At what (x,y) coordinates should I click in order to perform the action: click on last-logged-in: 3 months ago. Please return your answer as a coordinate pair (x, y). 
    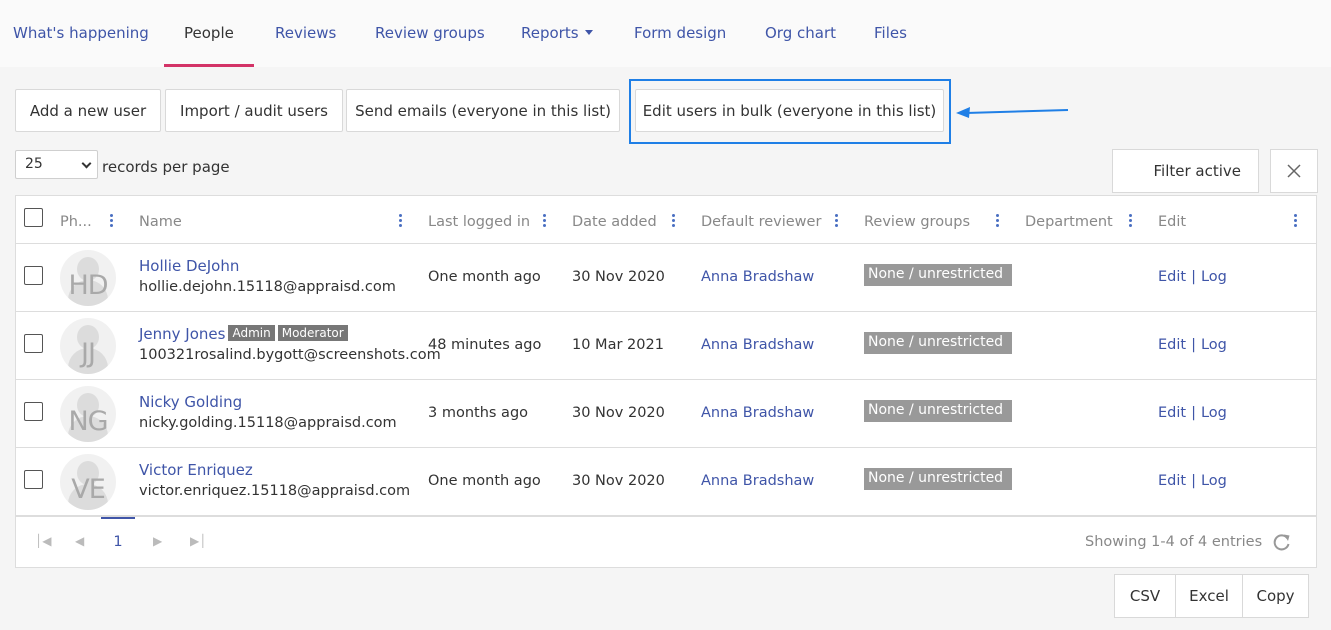
    Looking at the image, I should click on (478, 413).